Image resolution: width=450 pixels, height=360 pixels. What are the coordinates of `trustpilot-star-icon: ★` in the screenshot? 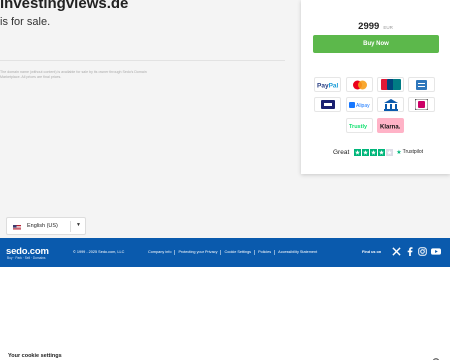 It's located at (399, 152).